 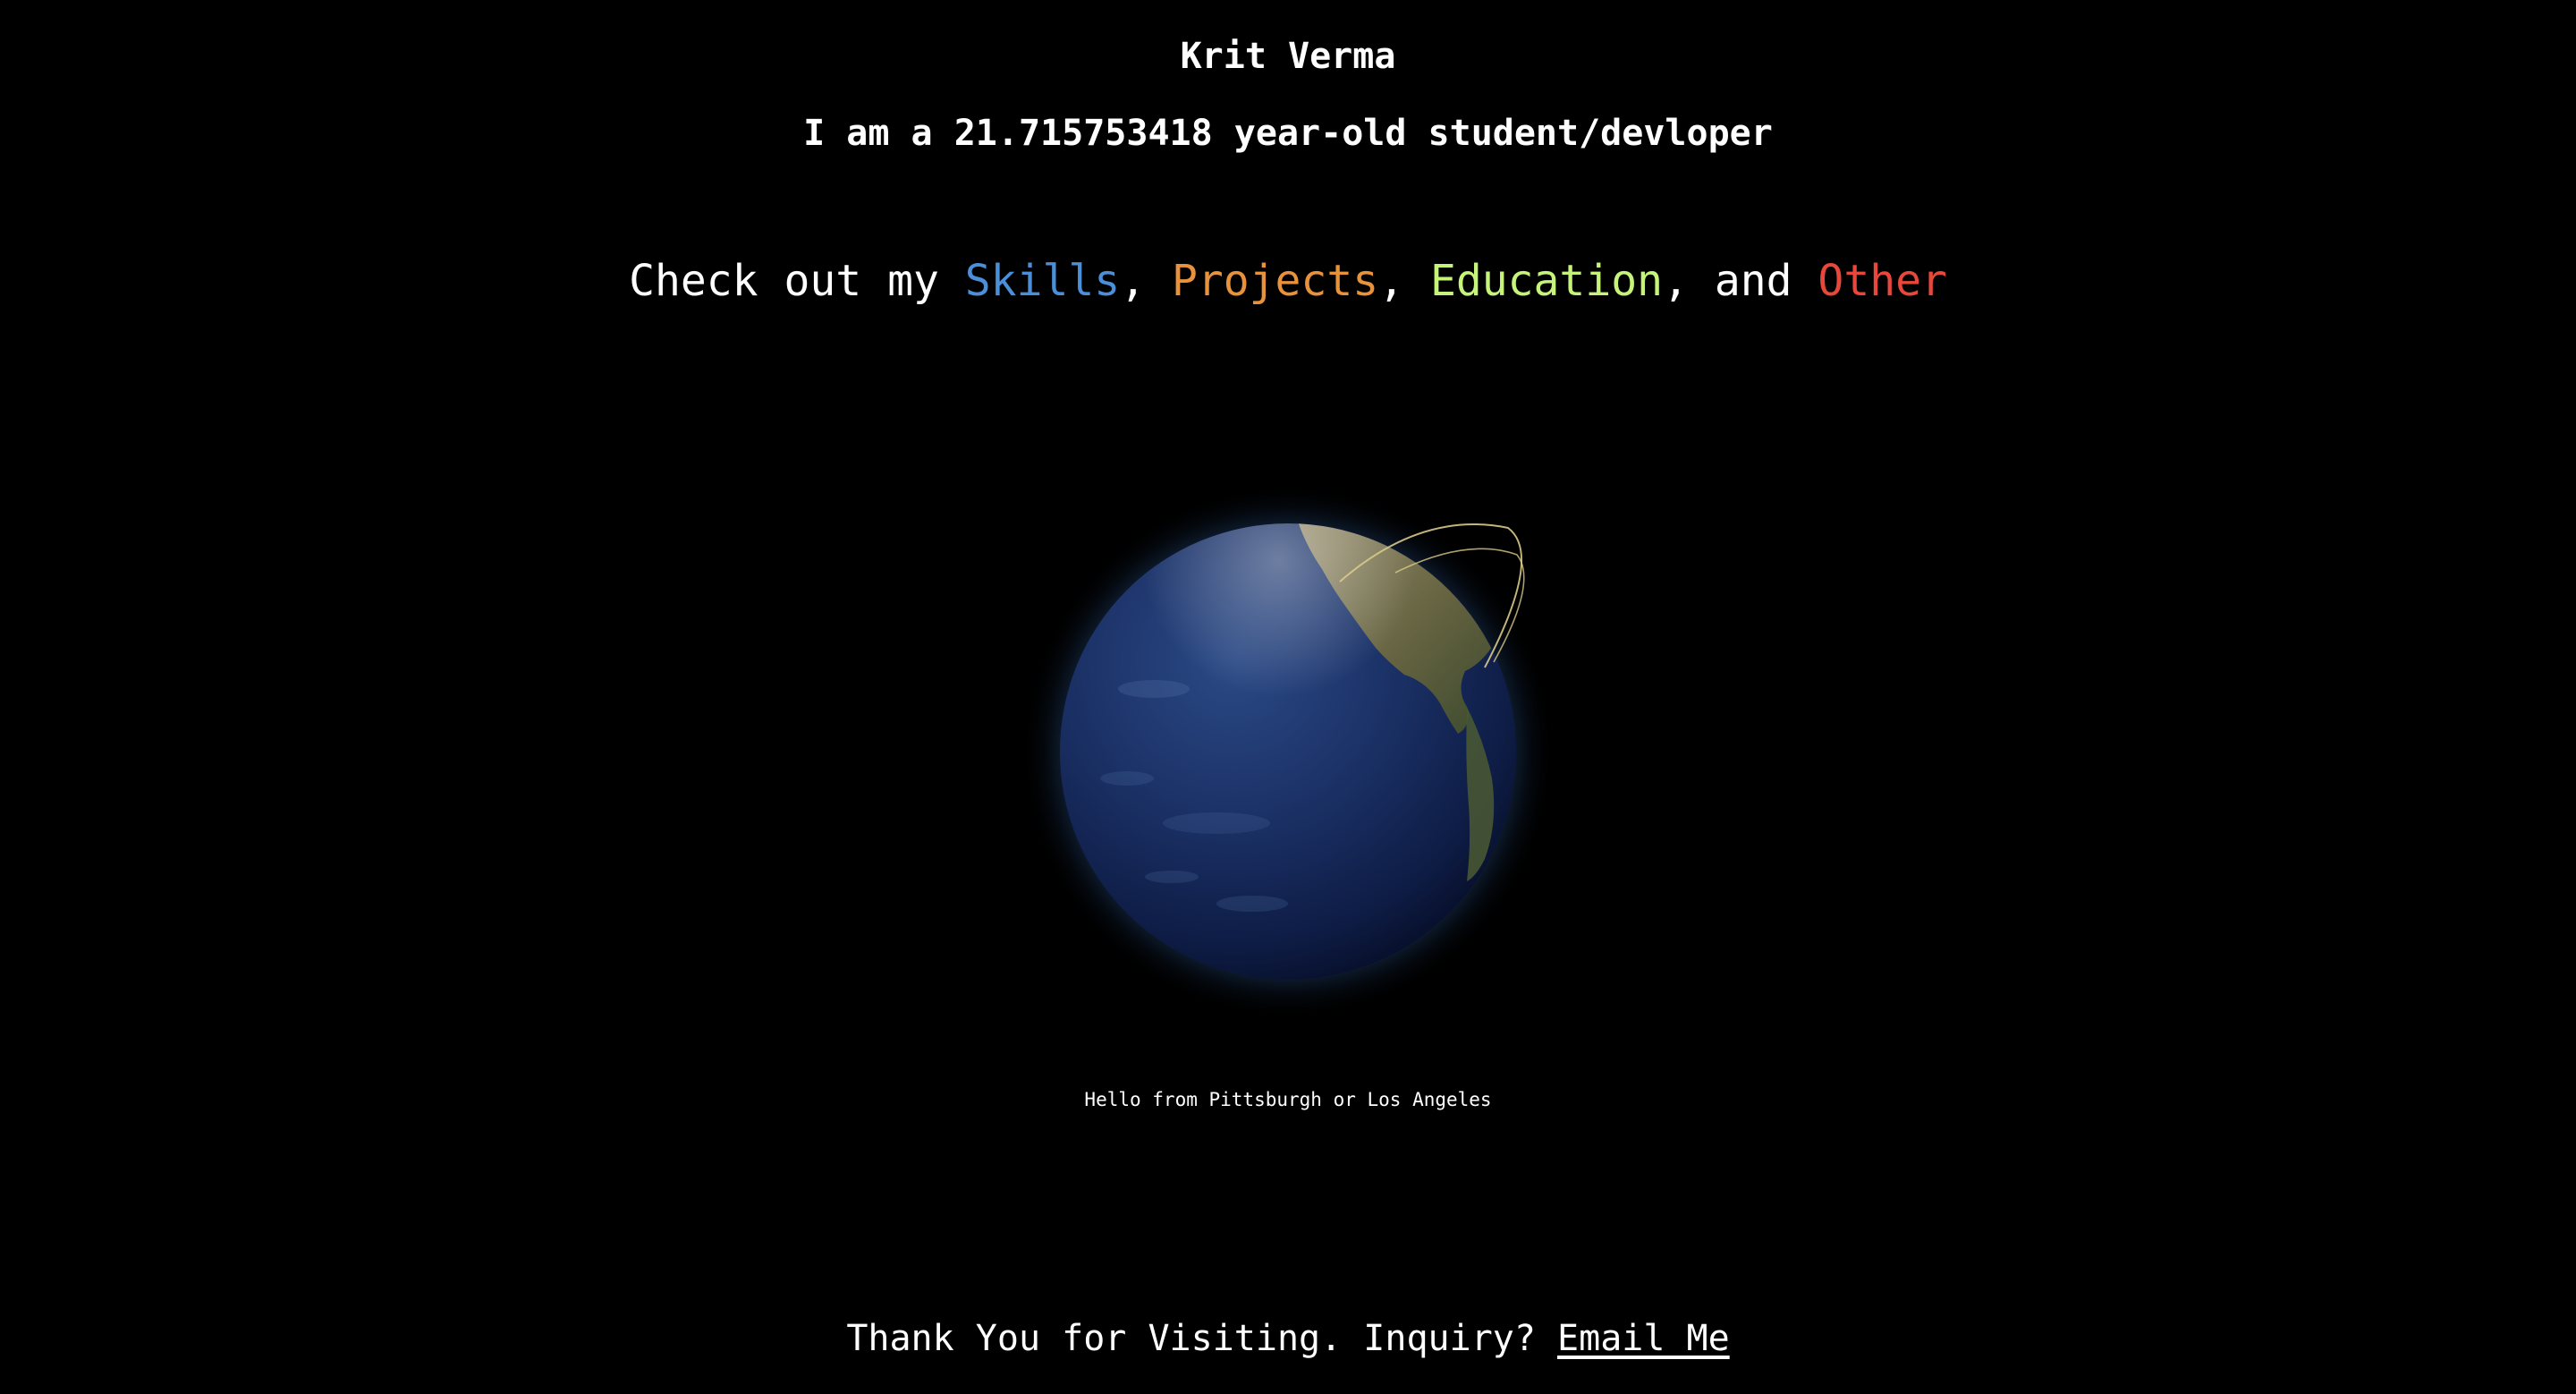 I want to click on location-caption: Hello from Pittsburgh or Los Angeles, so click(x=1288, y=1100).